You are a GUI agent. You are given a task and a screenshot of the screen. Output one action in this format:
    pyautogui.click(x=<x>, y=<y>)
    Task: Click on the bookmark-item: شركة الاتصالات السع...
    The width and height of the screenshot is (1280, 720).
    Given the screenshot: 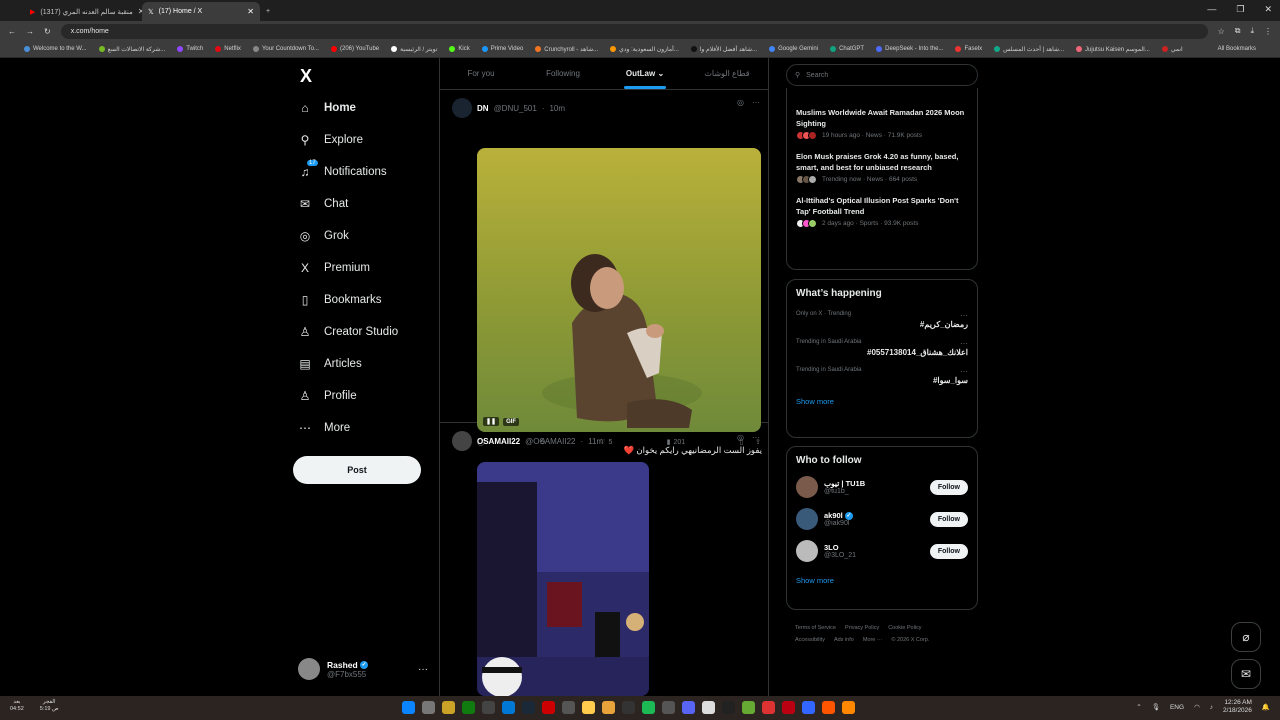 What is the action you would take?
    pyautogui.click(x=131, y=49)
    